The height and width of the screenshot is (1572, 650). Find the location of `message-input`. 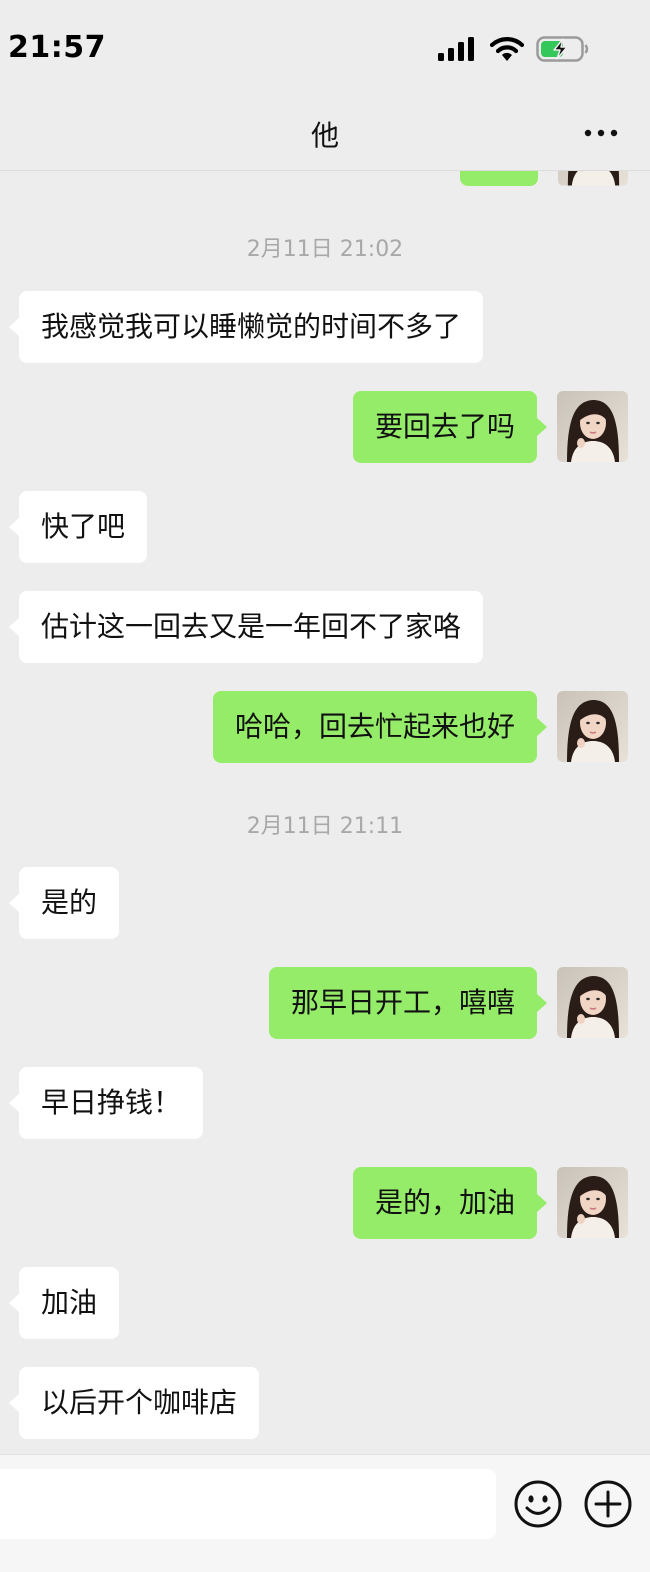

message-input is located at coordinates (248, 1504).